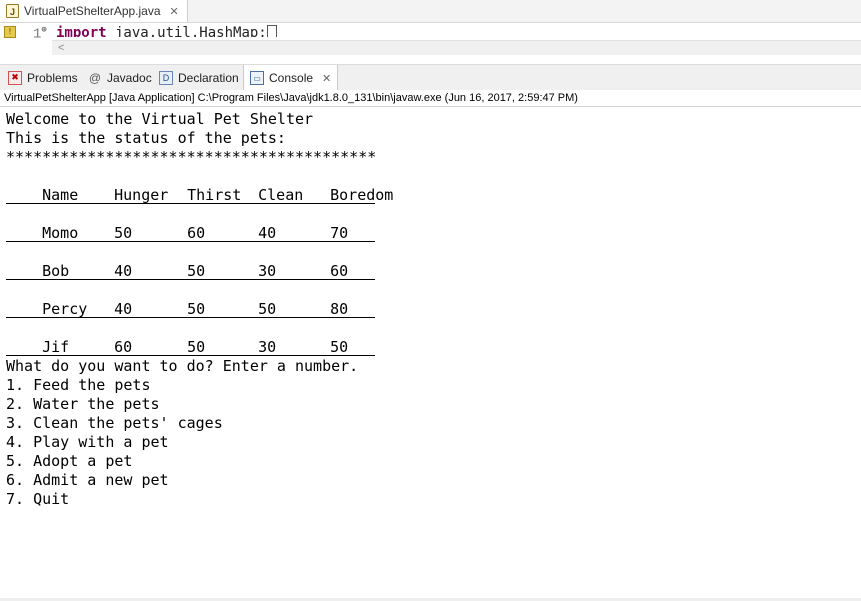  I want to click on tab-declaration-label: Declaration, so click(208, 77).